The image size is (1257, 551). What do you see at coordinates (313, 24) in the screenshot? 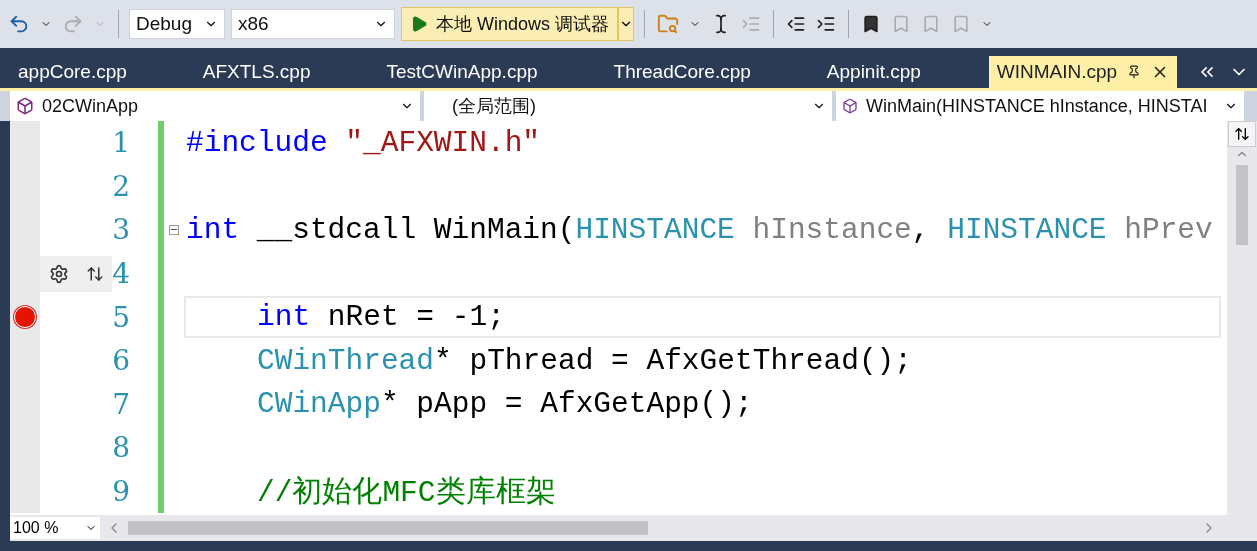
I see `platform-dropdown: x86` at bounding box center [313, 24].